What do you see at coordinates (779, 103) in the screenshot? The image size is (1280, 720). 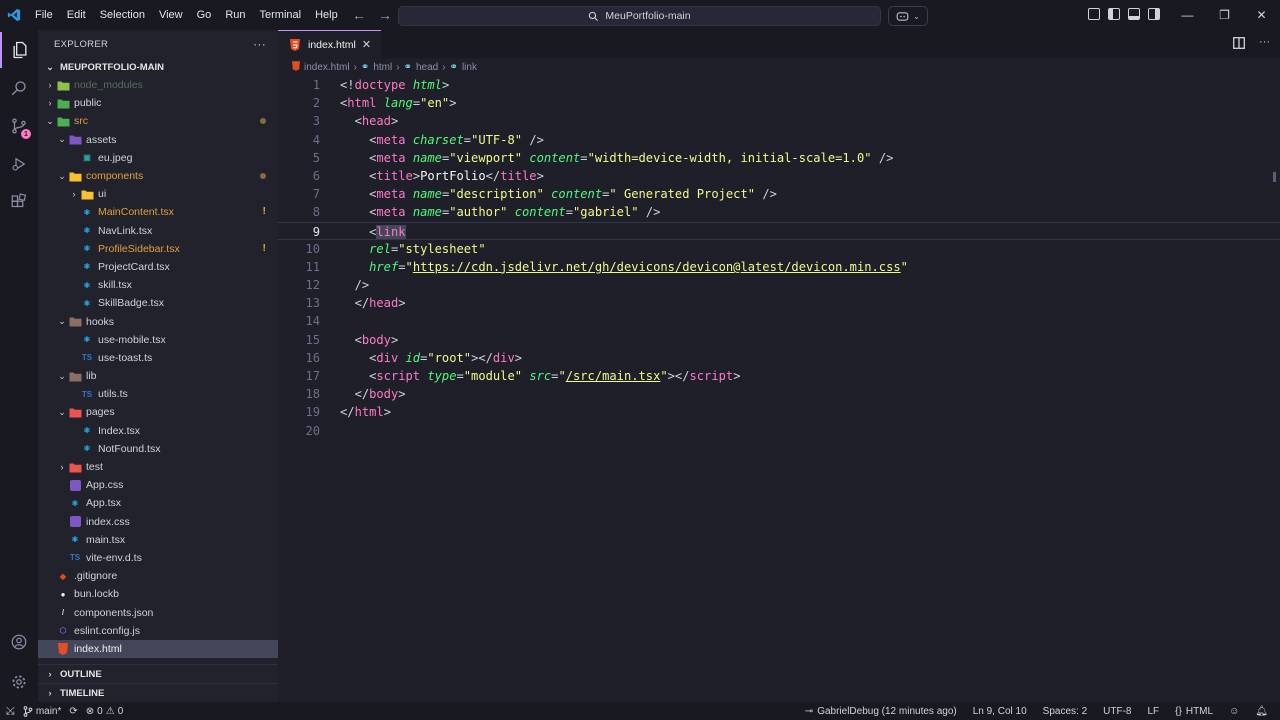 I see `code-line: 2 <html lang="en">` at bounding box center [779, 103].